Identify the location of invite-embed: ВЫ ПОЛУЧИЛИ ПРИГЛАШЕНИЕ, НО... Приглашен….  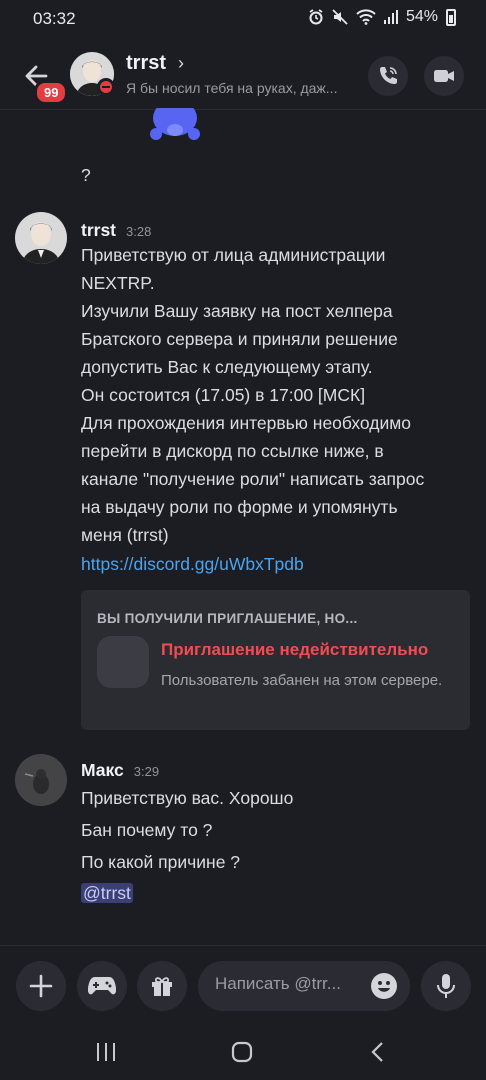
(275, 660).